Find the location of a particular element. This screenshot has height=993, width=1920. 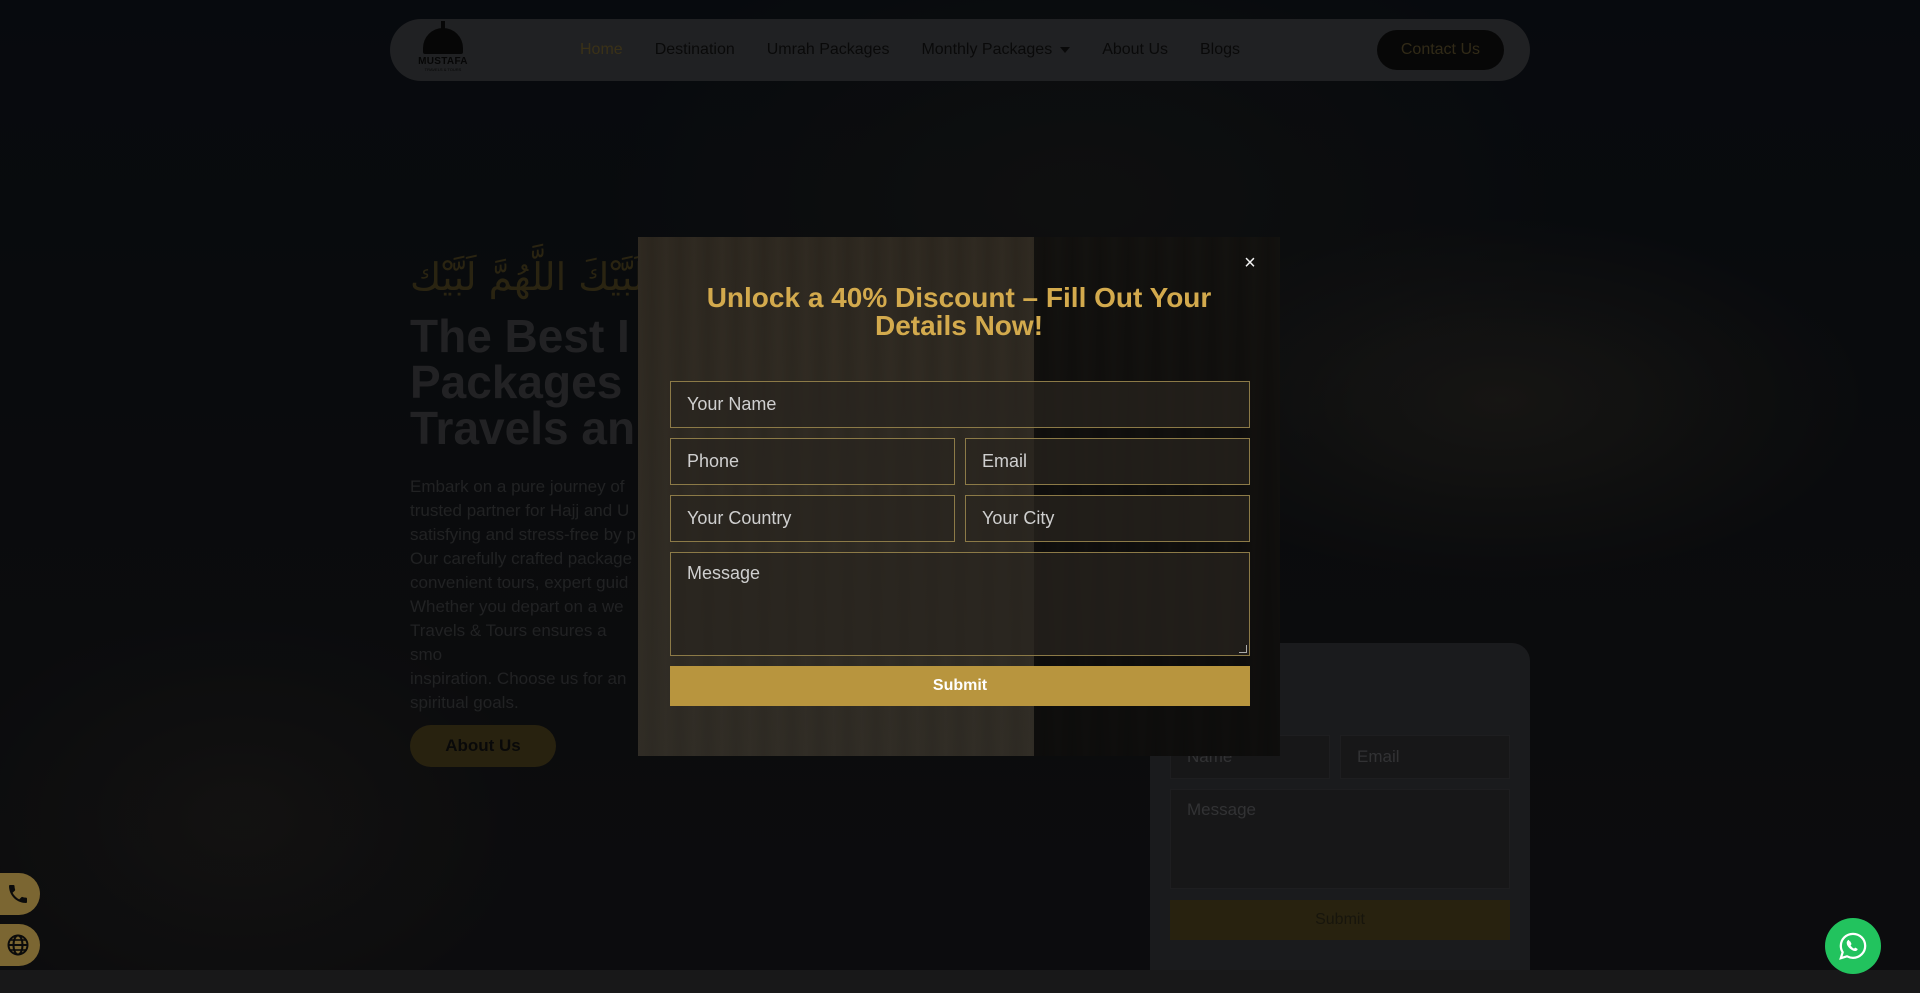

whatsapp-button is located at coordinates (1853, 946).